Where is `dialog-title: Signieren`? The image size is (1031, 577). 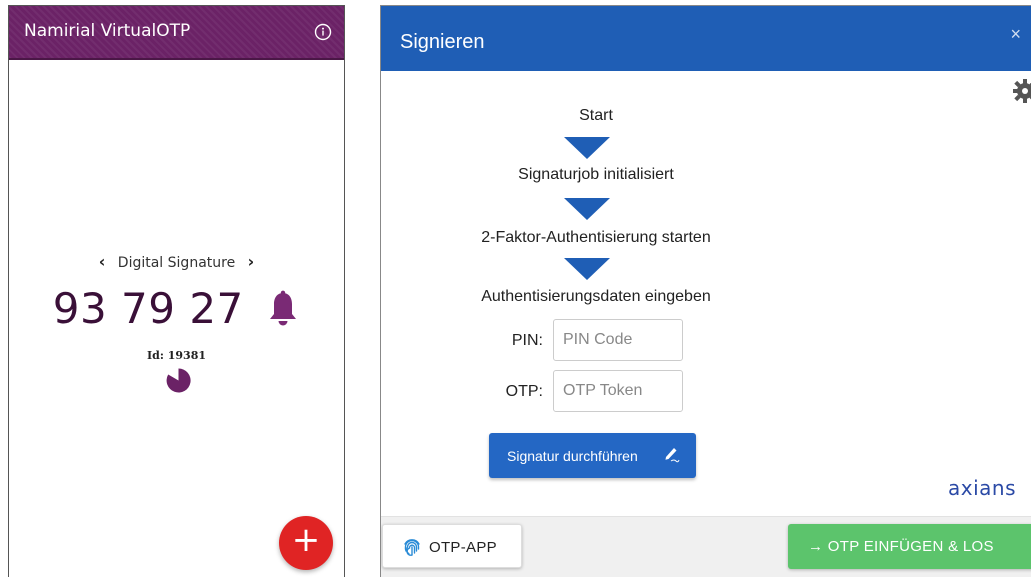 dialog-title: Signieren is located at coordinates (442, 42).